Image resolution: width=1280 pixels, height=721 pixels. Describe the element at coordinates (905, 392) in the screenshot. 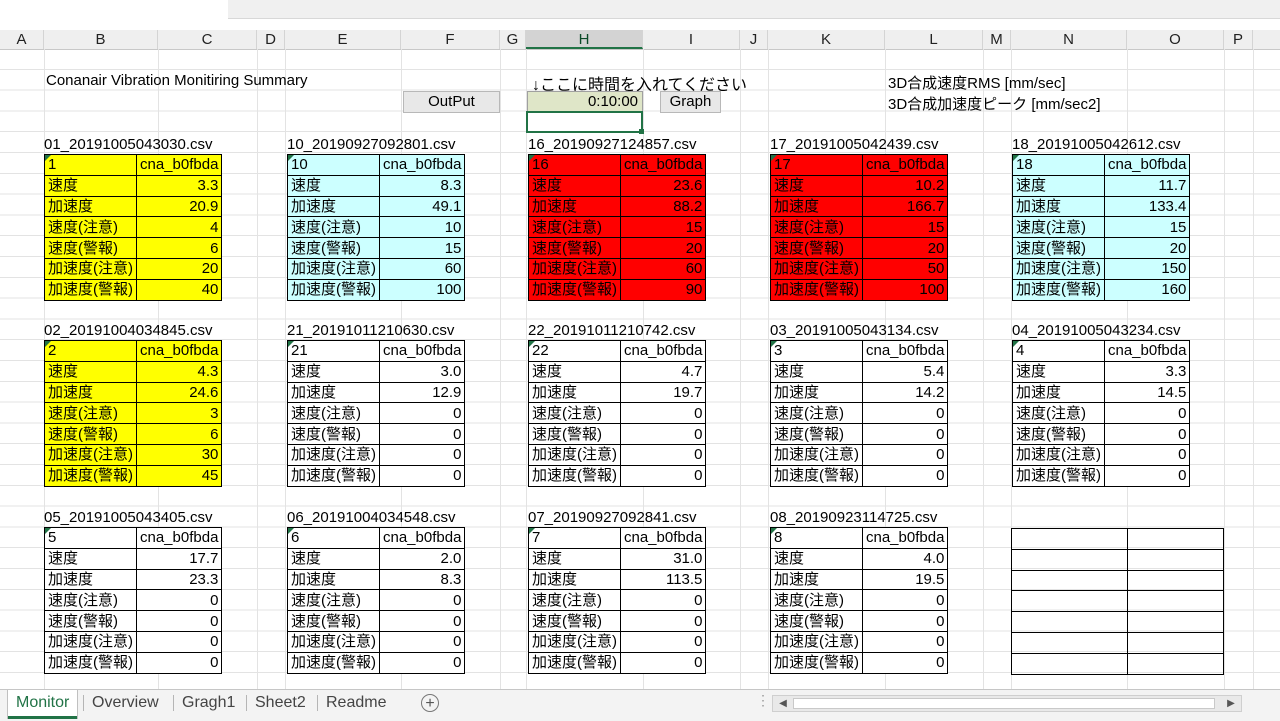

I see `metric-value-cell: 14.2` at that location.